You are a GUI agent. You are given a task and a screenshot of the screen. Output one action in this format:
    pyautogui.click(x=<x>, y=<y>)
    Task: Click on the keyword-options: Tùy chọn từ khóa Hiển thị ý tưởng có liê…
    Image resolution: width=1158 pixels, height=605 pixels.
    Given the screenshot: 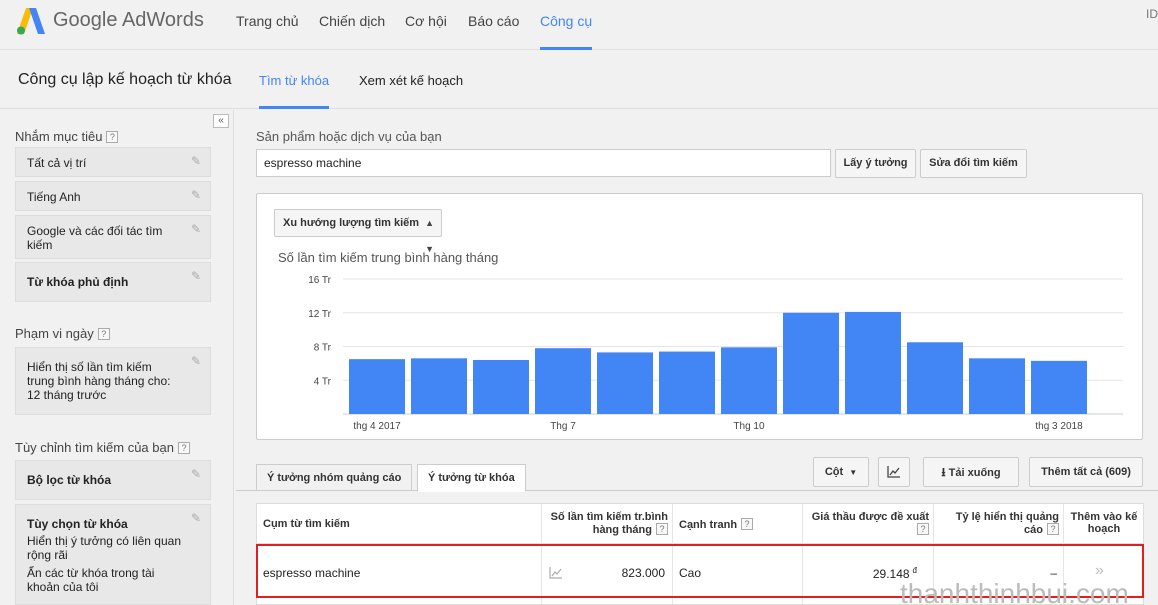 What is the action you would take?
    pyautogui.click(x=113, y=554)
    